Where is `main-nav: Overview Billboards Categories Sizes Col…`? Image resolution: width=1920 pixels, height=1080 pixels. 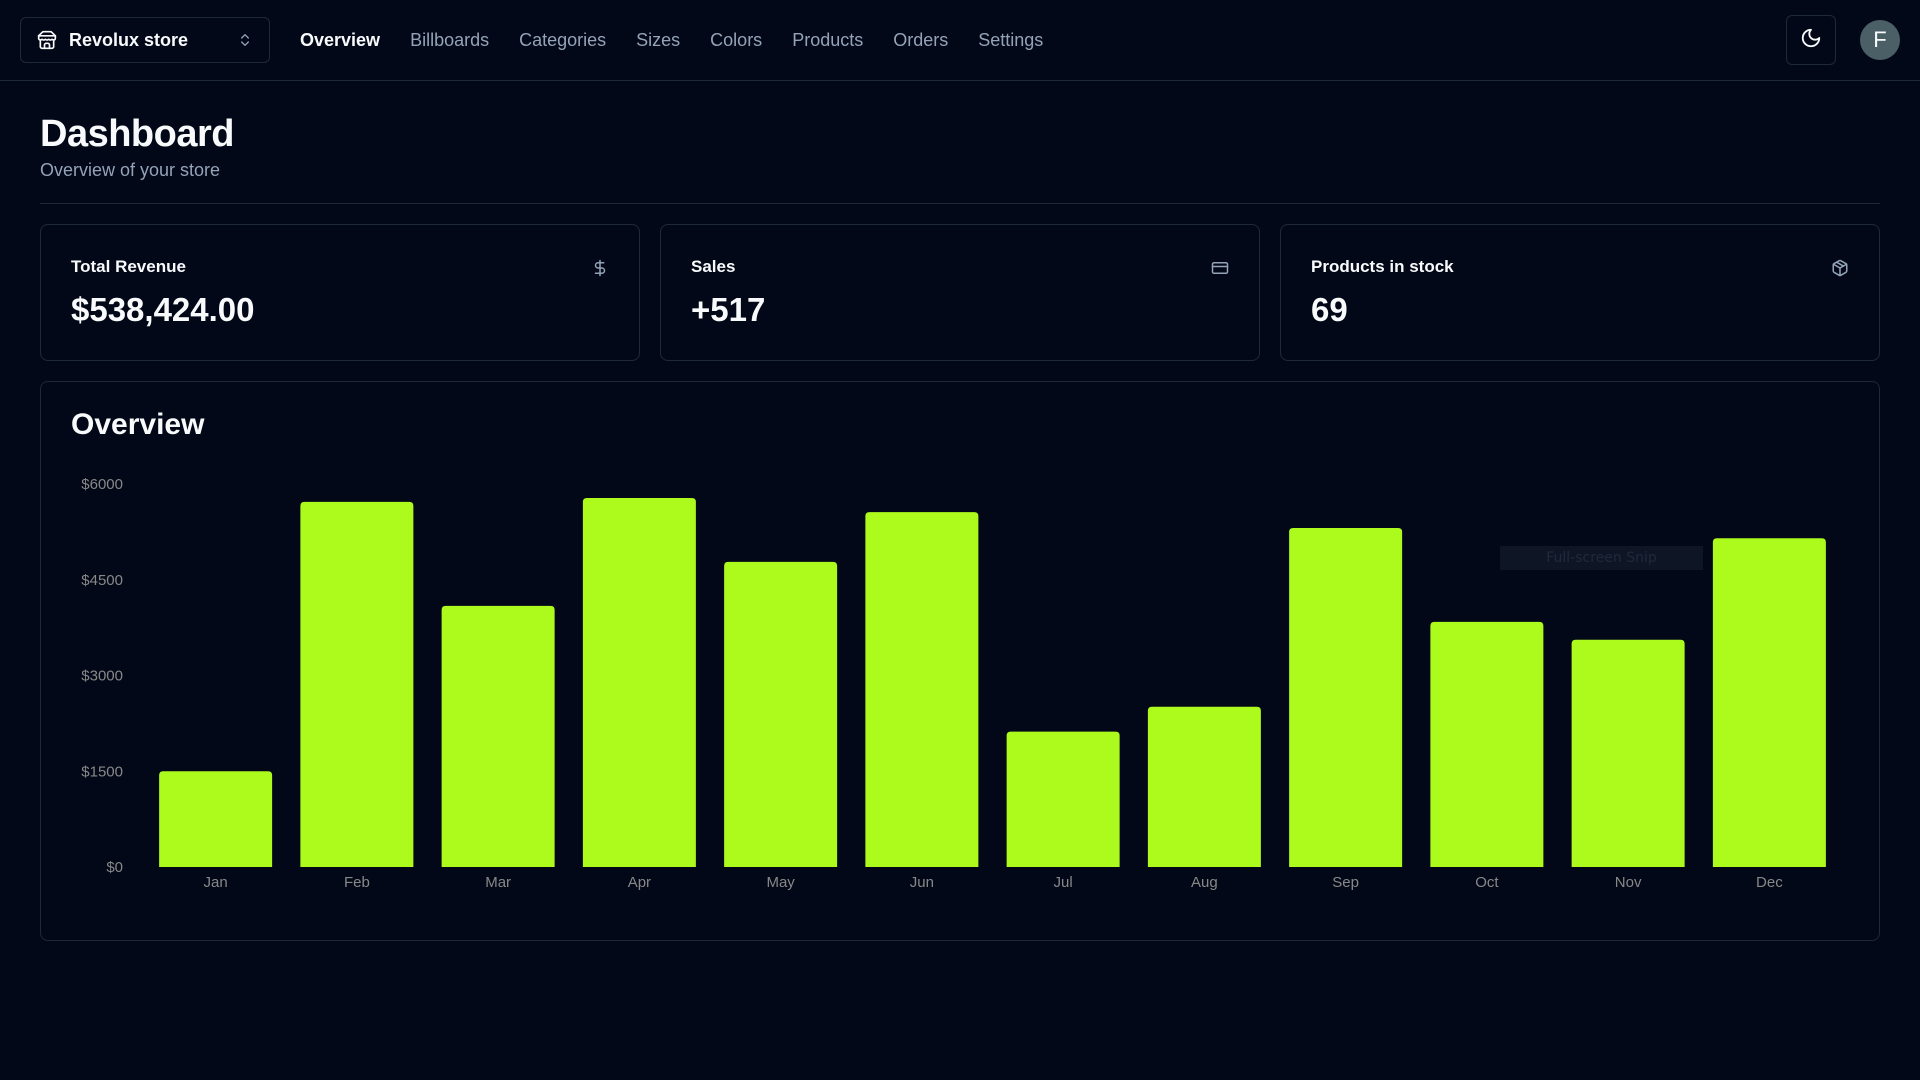 main-nav: Overview Billboards Categories Sizes Col… is located at coordinates (671, 40).